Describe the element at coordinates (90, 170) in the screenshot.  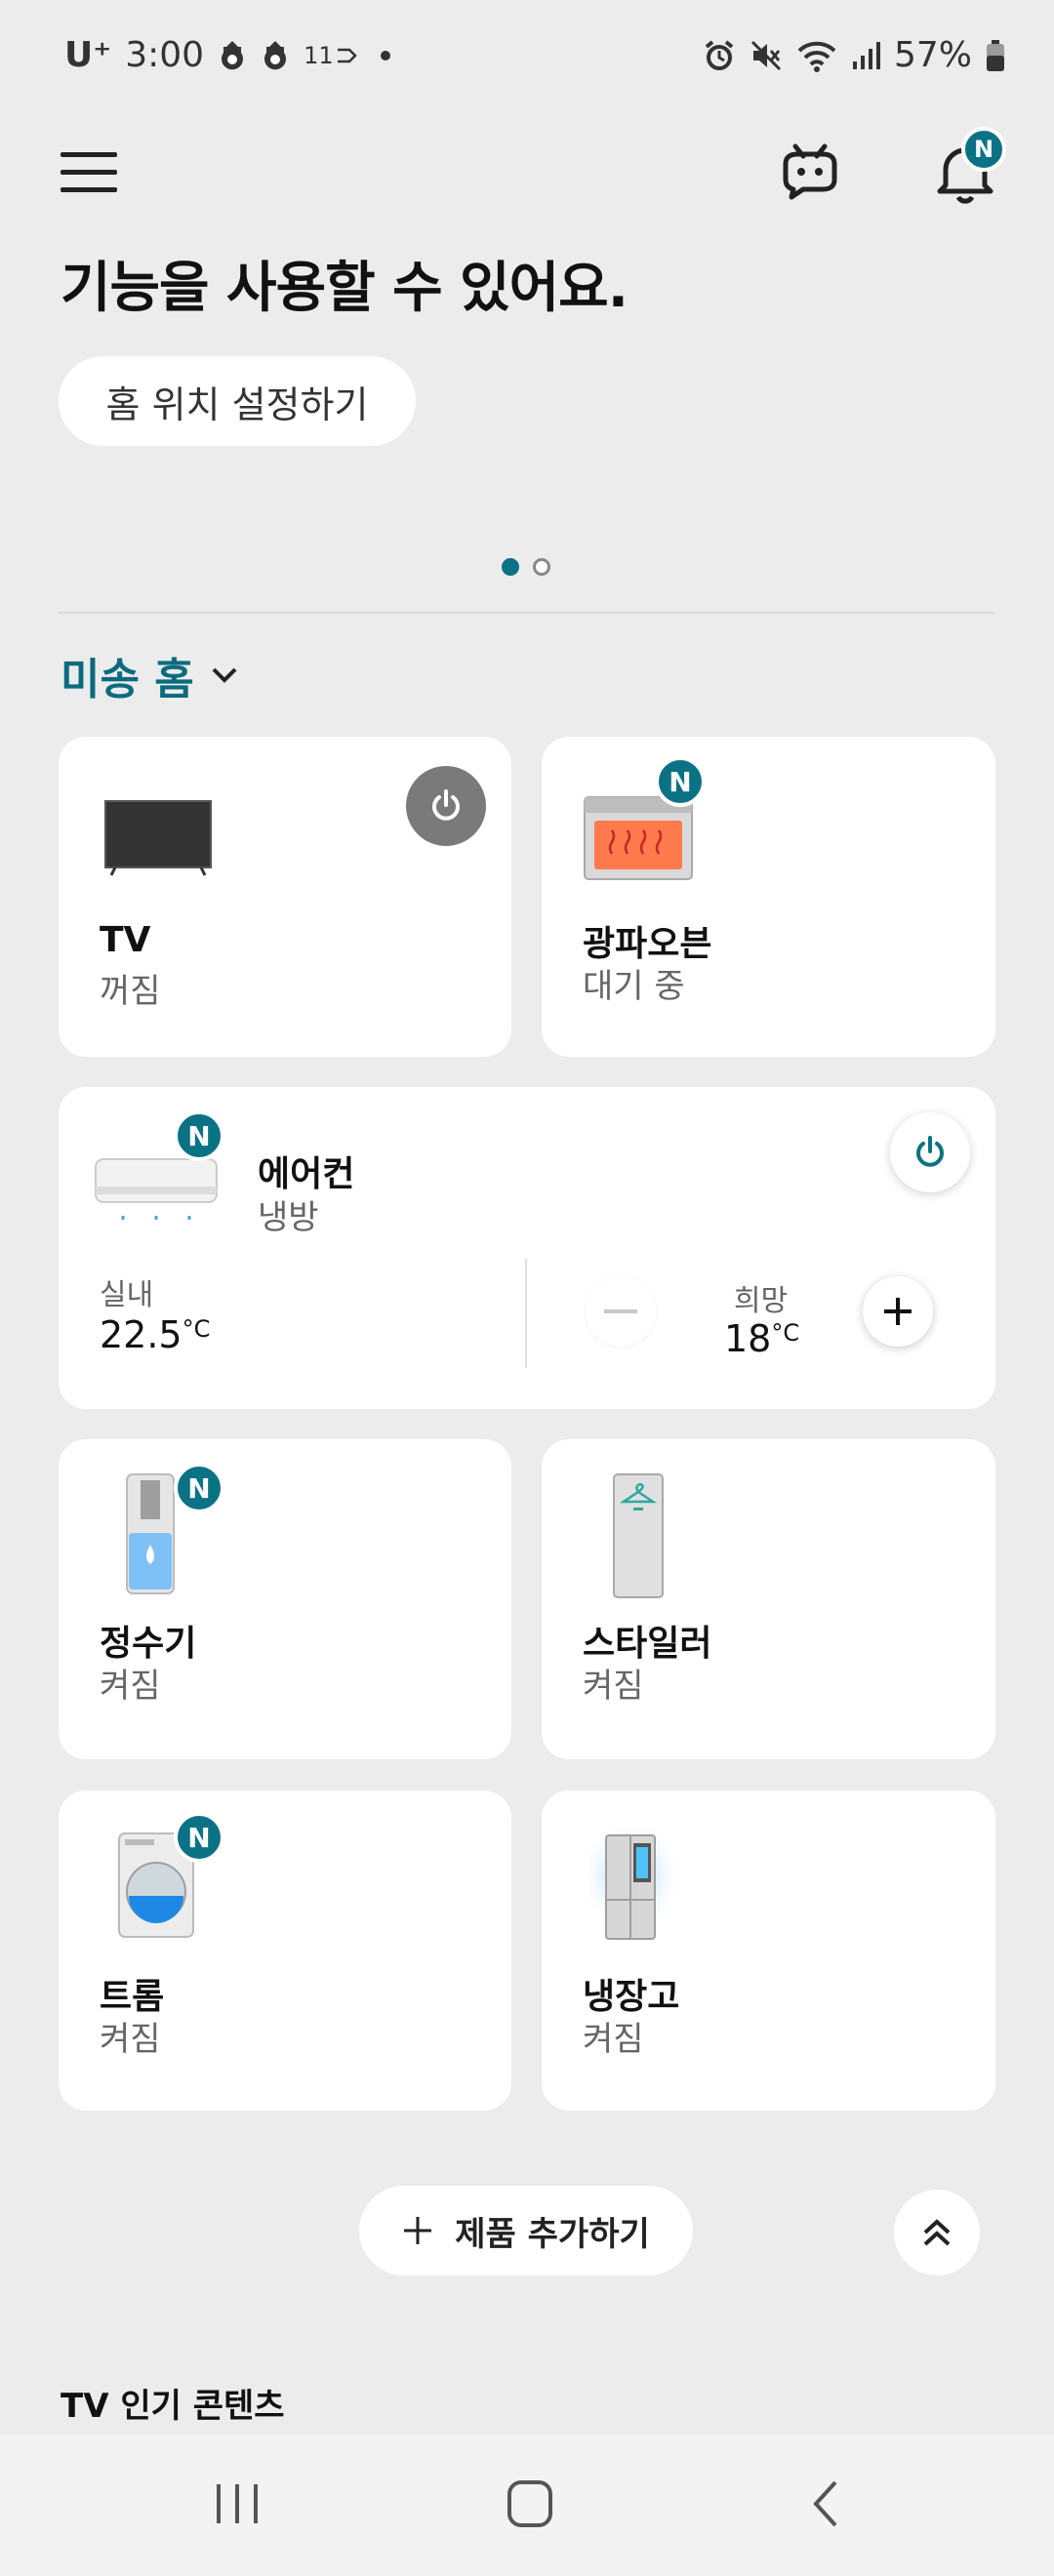
I see `menu-button` at that location.